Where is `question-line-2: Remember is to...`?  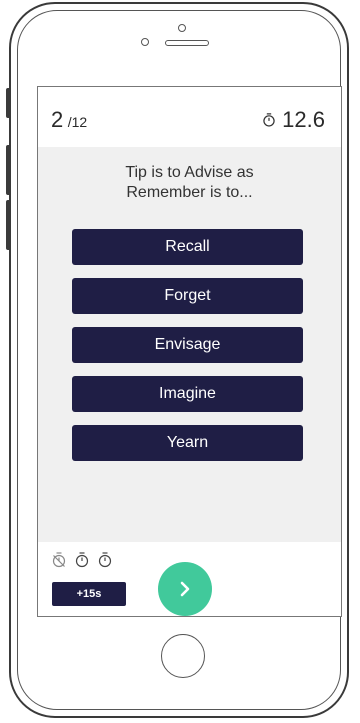 question-line-2: Remember is to... is located at coordinates (189, 192).